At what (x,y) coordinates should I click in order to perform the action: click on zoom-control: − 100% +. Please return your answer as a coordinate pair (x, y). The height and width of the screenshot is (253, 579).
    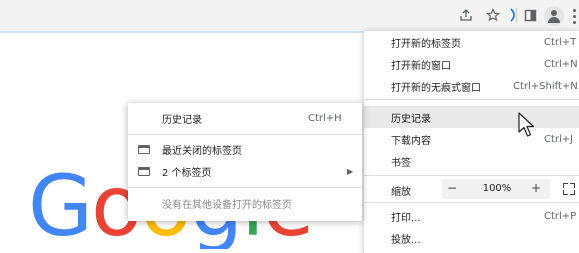
    Looking at the image, I should click on (496, 189).